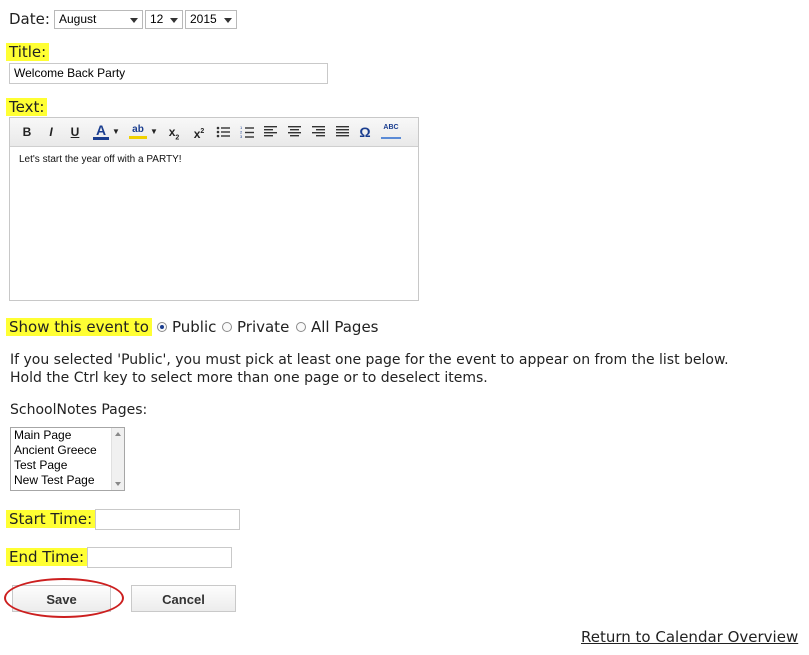 This screenshot has width=809, height=655. Describe the element at coordinates (118, 484) in the screenshot. I see `scroll-down-icon` at that location.